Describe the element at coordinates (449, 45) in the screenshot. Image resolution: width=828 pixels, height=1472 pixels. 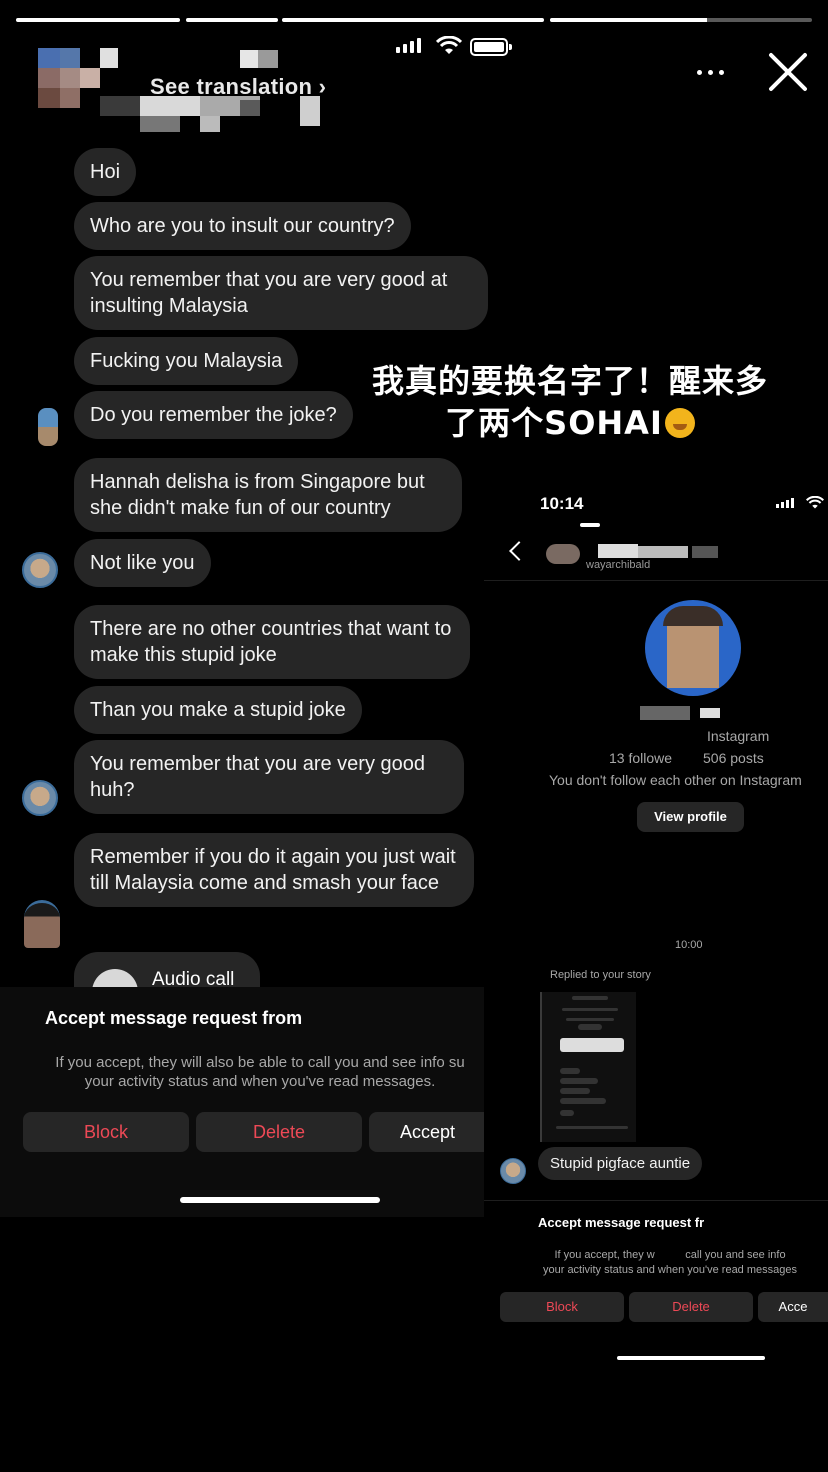
I see `wifi-icon` at that location.